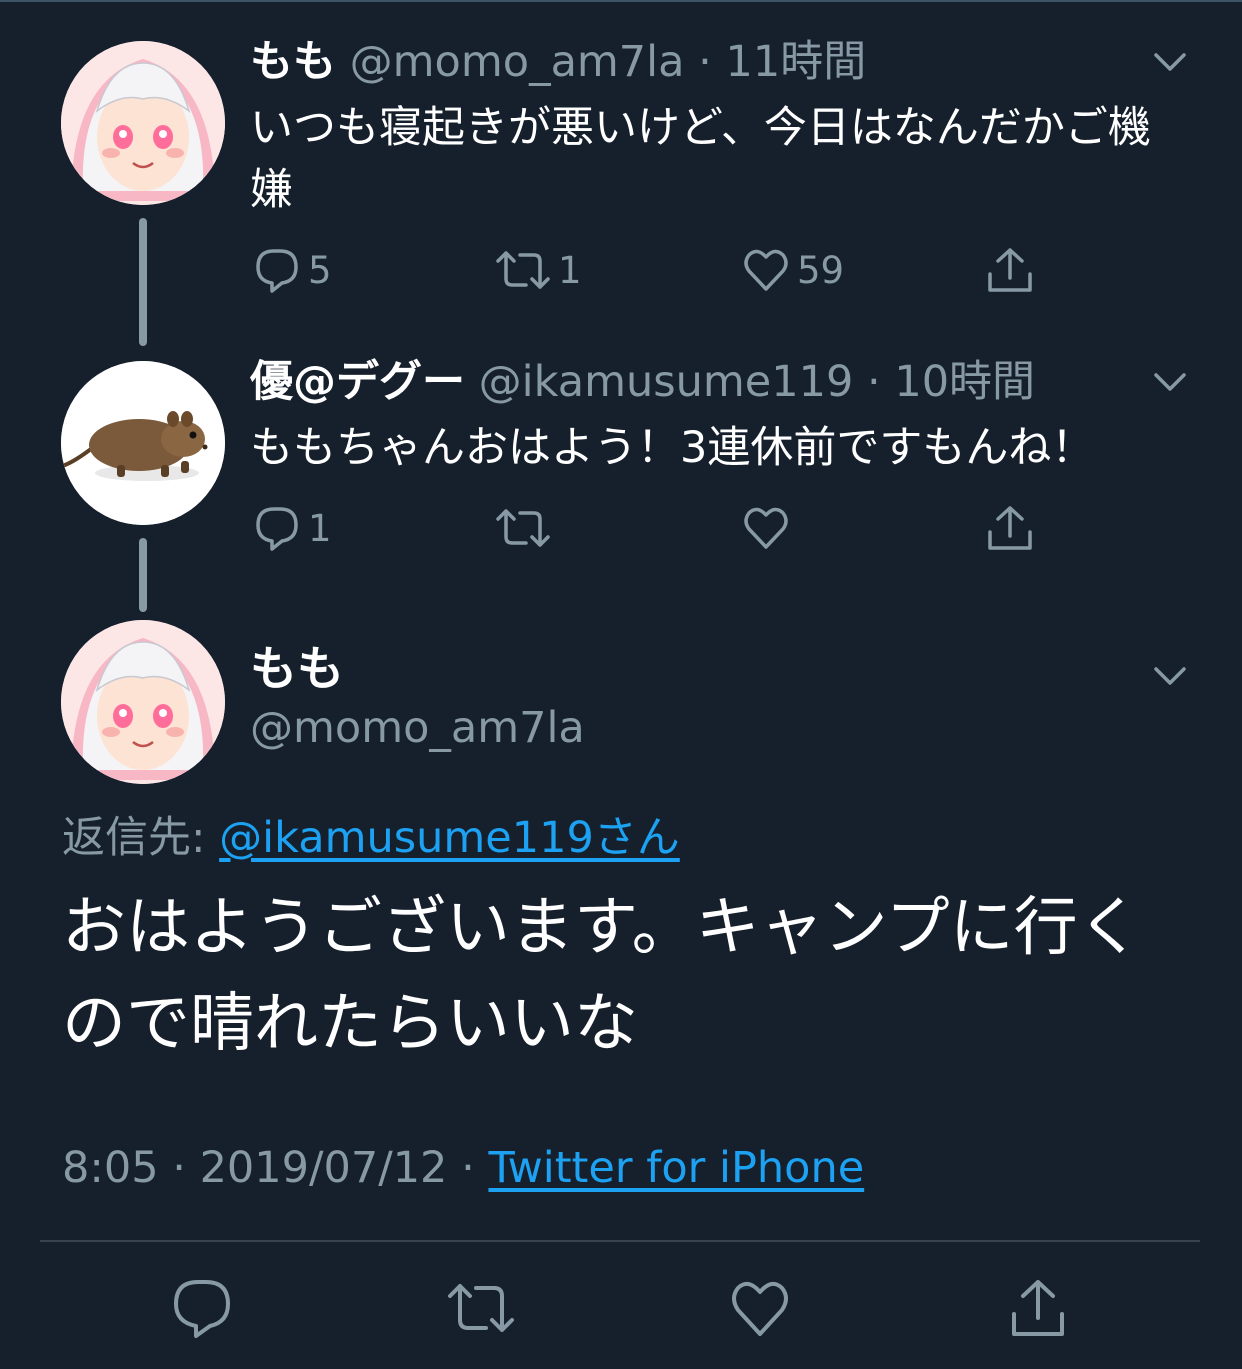 This screenshot has height=1369, width=1242. What do you see at coordinates (320, 528) in the screenshot?
I see `reply-count: 1` at bounding box center [320, 528].